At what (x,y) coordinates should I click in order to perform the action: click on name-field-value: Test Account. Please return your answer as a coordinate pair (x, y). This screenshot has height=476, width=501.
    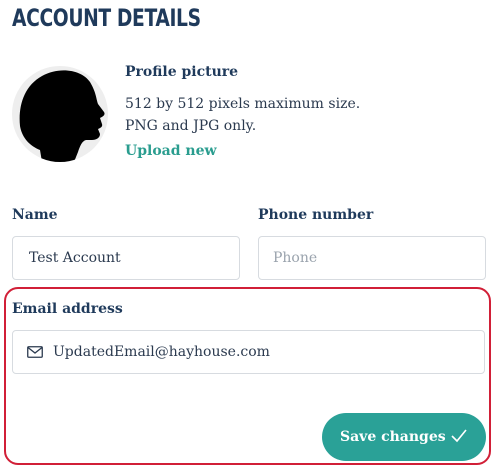
    Looking at the image, I should click on (75, 258).